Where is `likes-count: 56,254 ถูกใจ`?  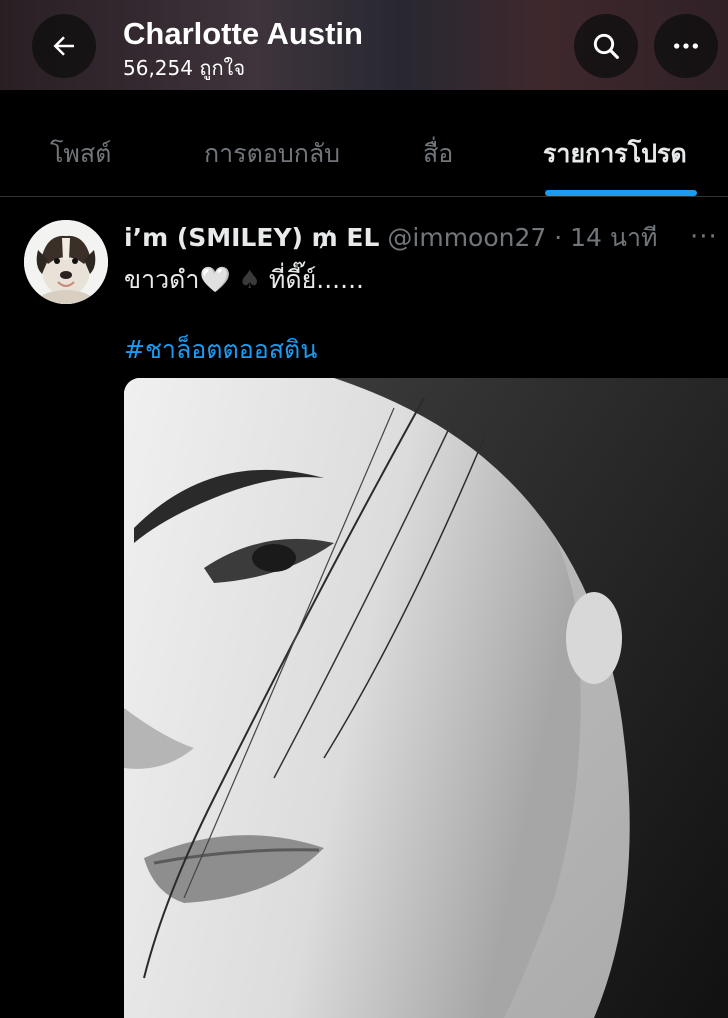 likes-count: 56,254 ถูกใจ is located at coordinates (184, 68).